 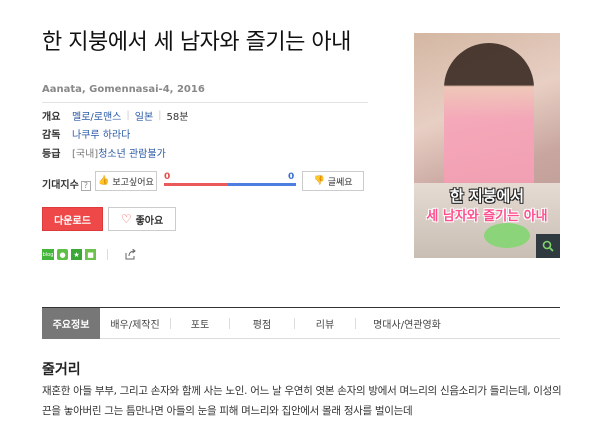 What do you see at coordinates (196, 184) in the screenshot?
I see `like-bar` at bounding box center [196, 184].